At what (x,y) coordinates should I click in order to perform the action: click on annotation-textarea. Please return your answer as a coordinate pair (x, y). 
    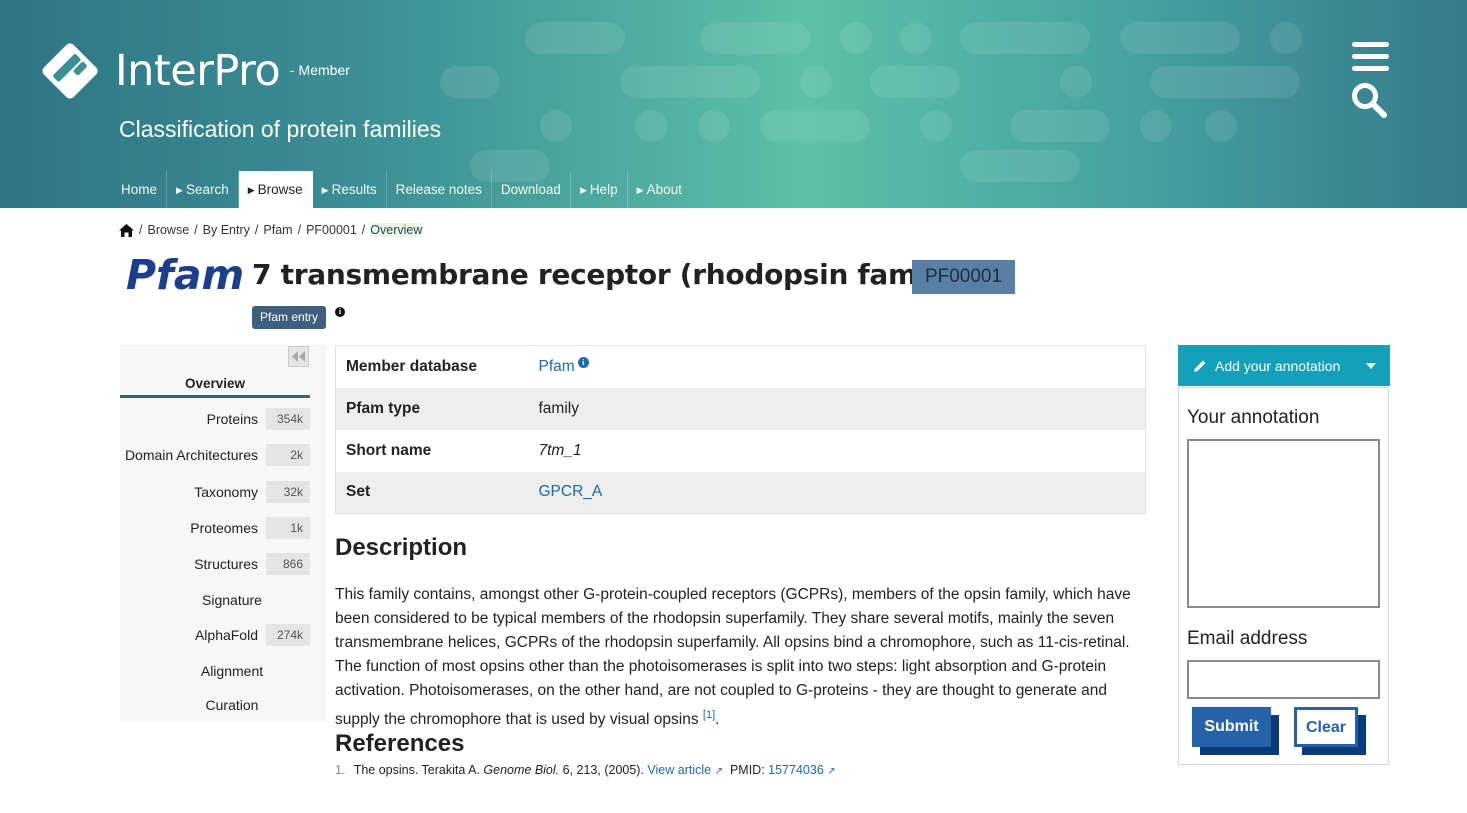
    Looking at the image, I should click on (1283, 523).